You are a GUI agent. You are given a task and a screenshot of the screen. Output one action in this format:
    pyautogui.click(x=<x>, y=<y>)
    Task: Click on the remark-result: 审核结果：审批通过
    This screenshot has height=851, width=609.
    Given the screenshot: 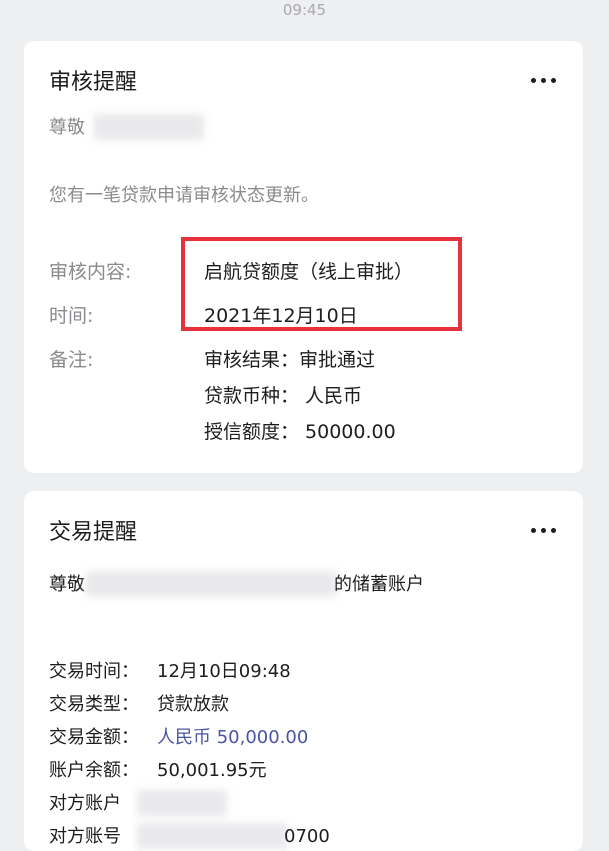 What is the action you would take?
    pyautogui.click(x=290, y=360)
    